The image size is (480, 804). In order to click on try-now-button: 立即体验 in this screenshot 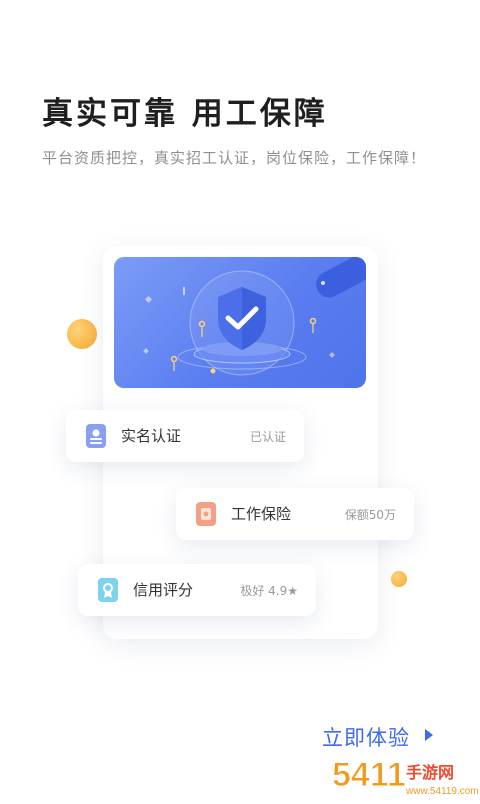, I will do `click(366, 737)`.